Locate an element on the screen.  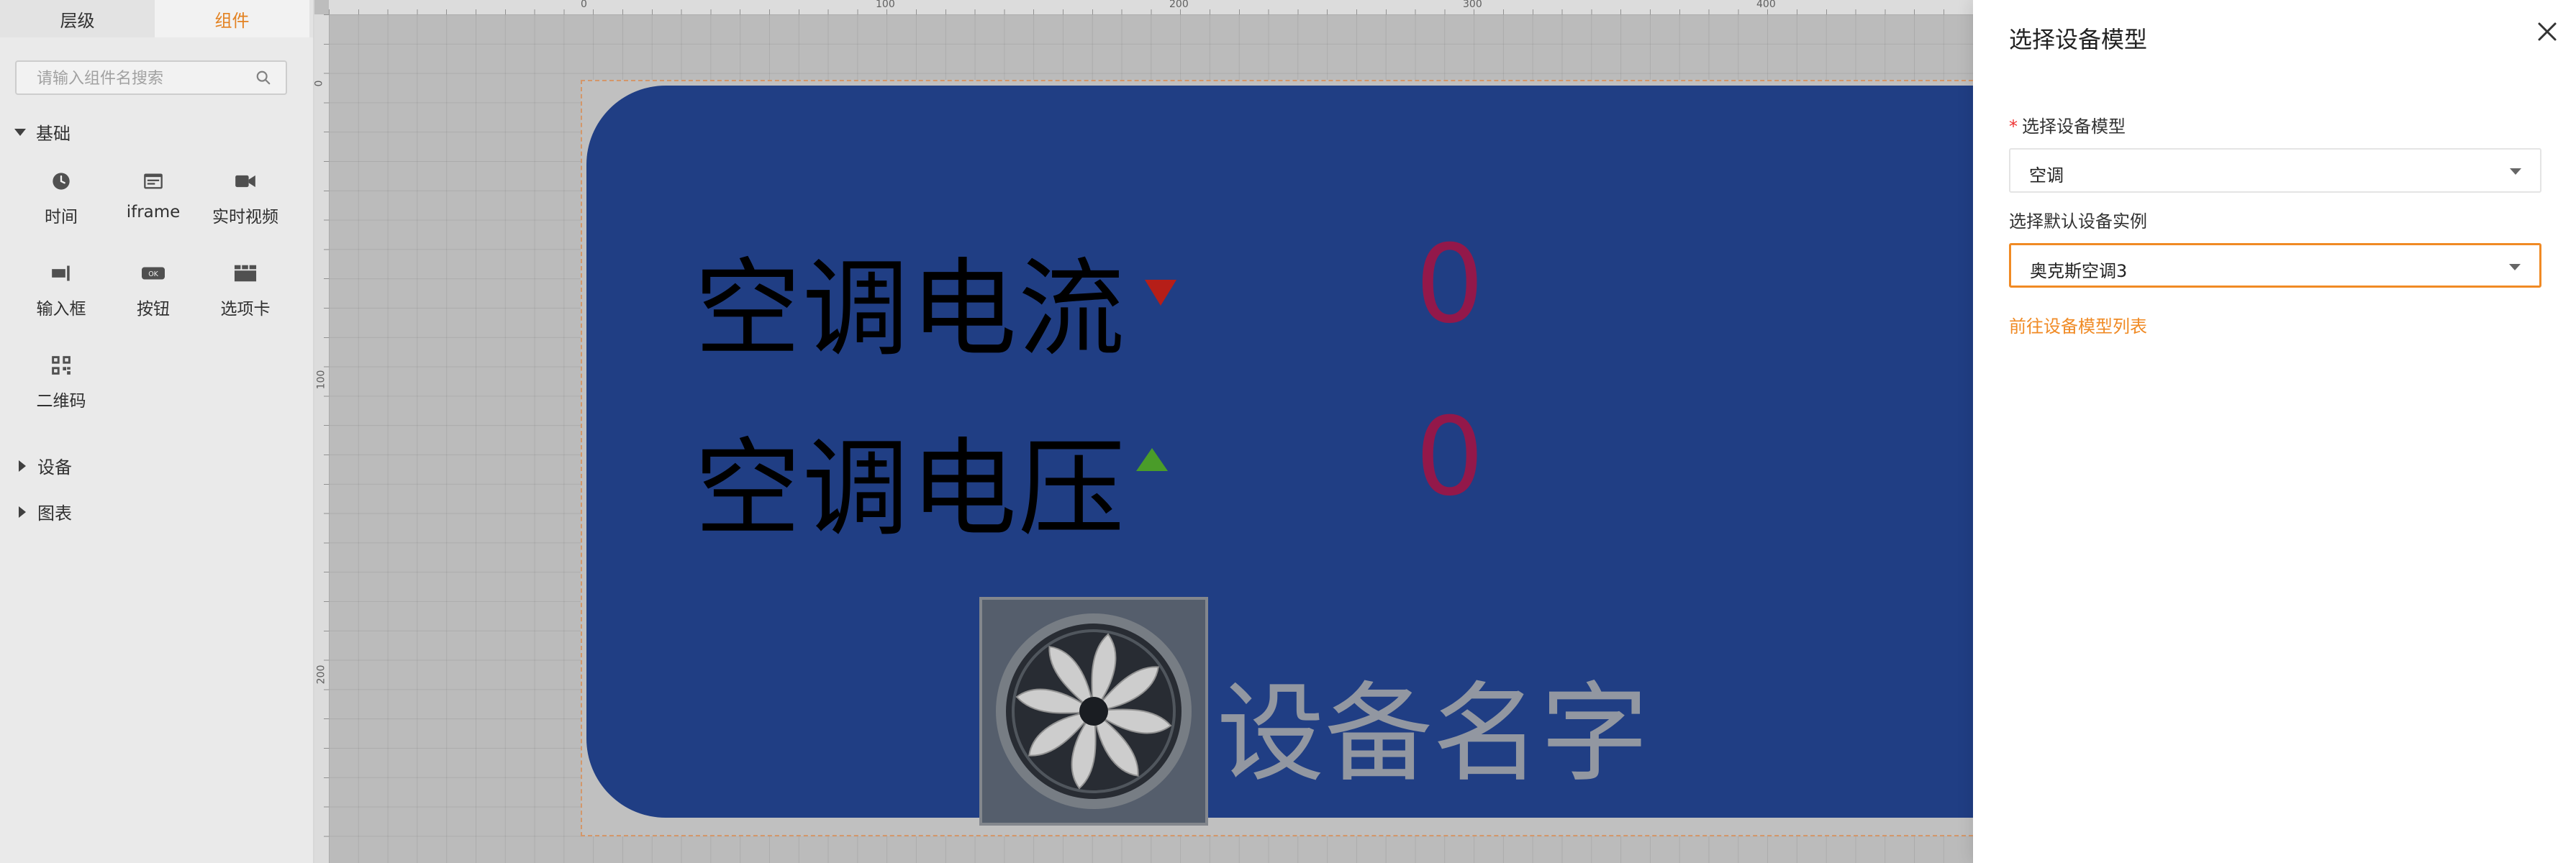
device-model-select: 空调 is located at coordinates (2275, 170).